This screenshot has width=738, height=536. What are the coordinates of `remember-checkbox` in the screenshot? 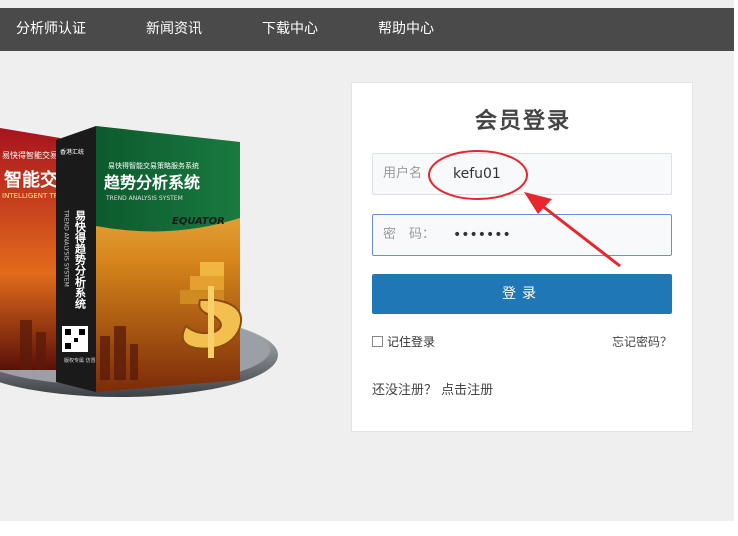 It's located at (377, 341).